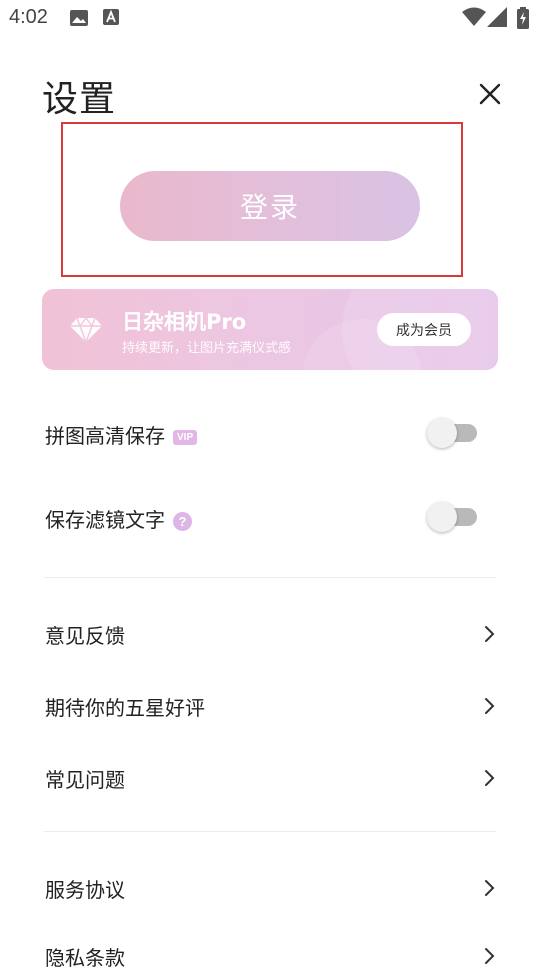  I want to click on status-time: 4:02, so click(28, 17).